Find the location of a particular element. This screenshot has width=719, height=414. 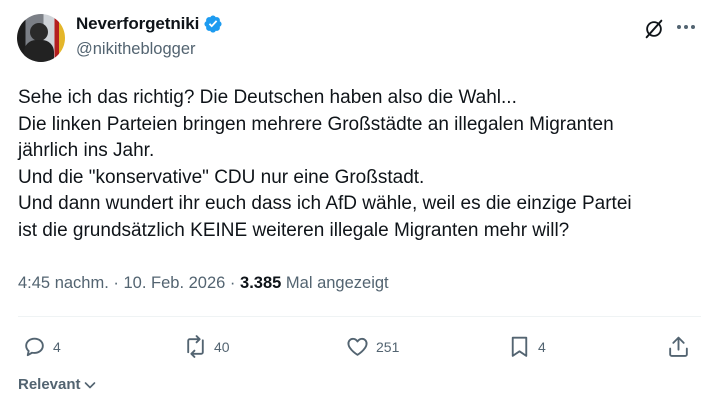

tweet-time: 4:45 nachm. is located at coordinates (63, 283).